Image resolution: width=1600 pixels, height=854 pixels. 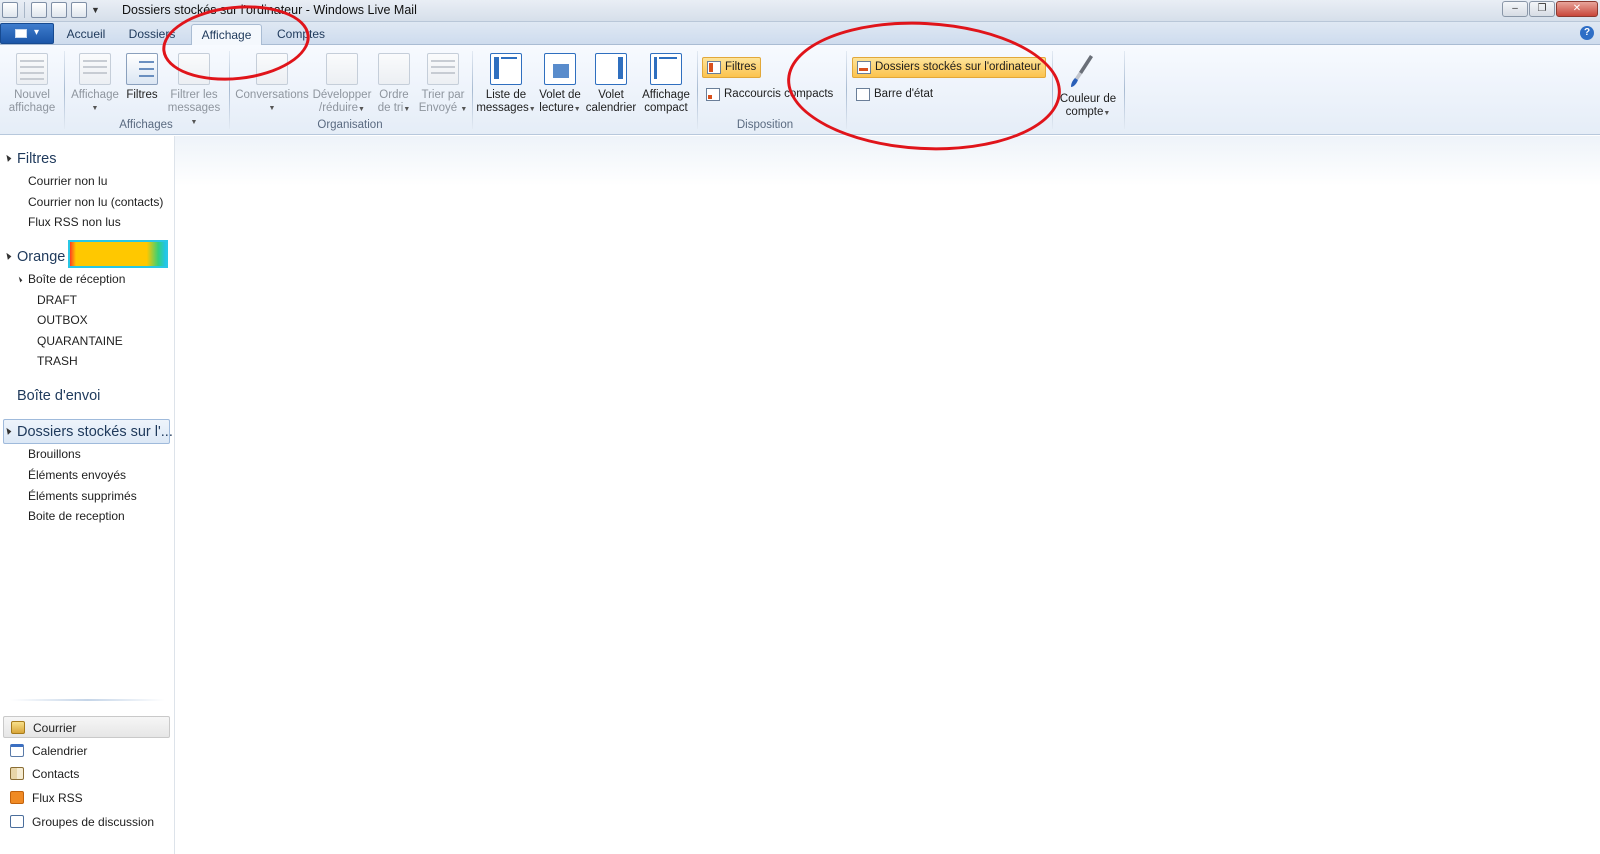 What do you see at coordinates (1587, 33) in the screenshot?
I see `help-icon: ?` at bounding box center [1587, 33].